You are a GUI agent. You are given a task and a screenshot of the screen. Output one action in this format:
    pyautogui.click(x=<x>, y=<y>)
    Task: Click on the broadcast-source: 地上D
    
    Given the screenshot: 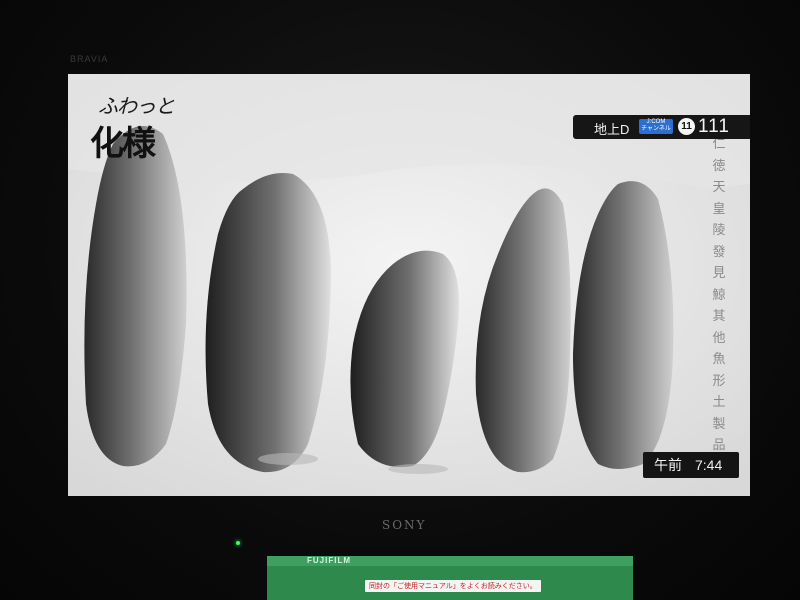 What is the action you would take?
    pyautogui.click(x=612, y=129)
    